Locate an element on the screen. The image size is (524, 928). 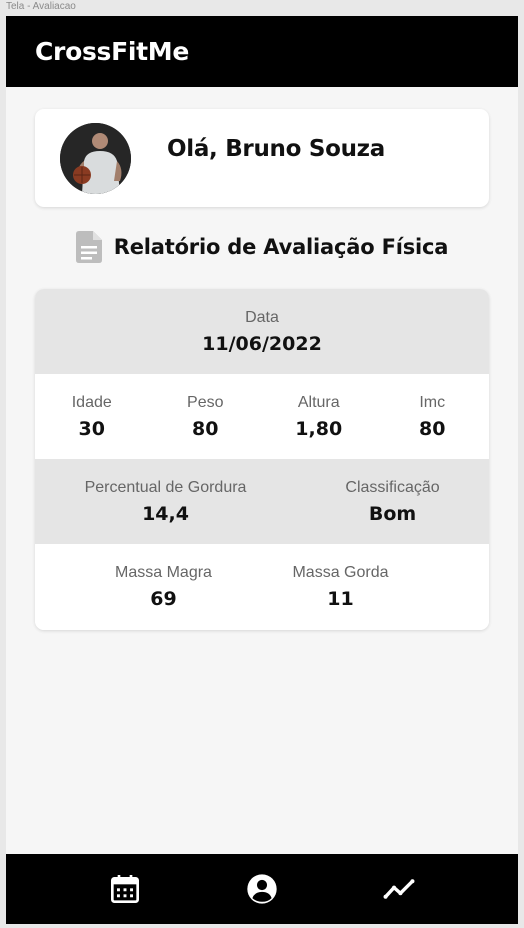
date-value: 11/06/2022 is located at coordinates (262, 343).